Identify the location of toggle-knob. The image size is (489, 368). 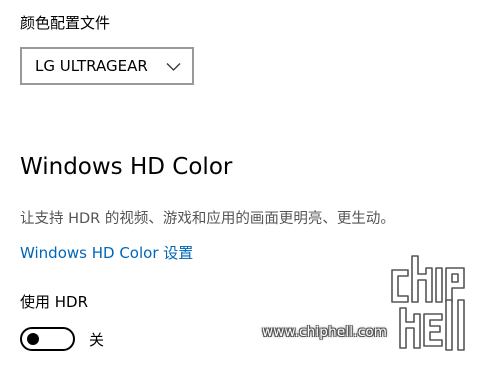
(33, 339).